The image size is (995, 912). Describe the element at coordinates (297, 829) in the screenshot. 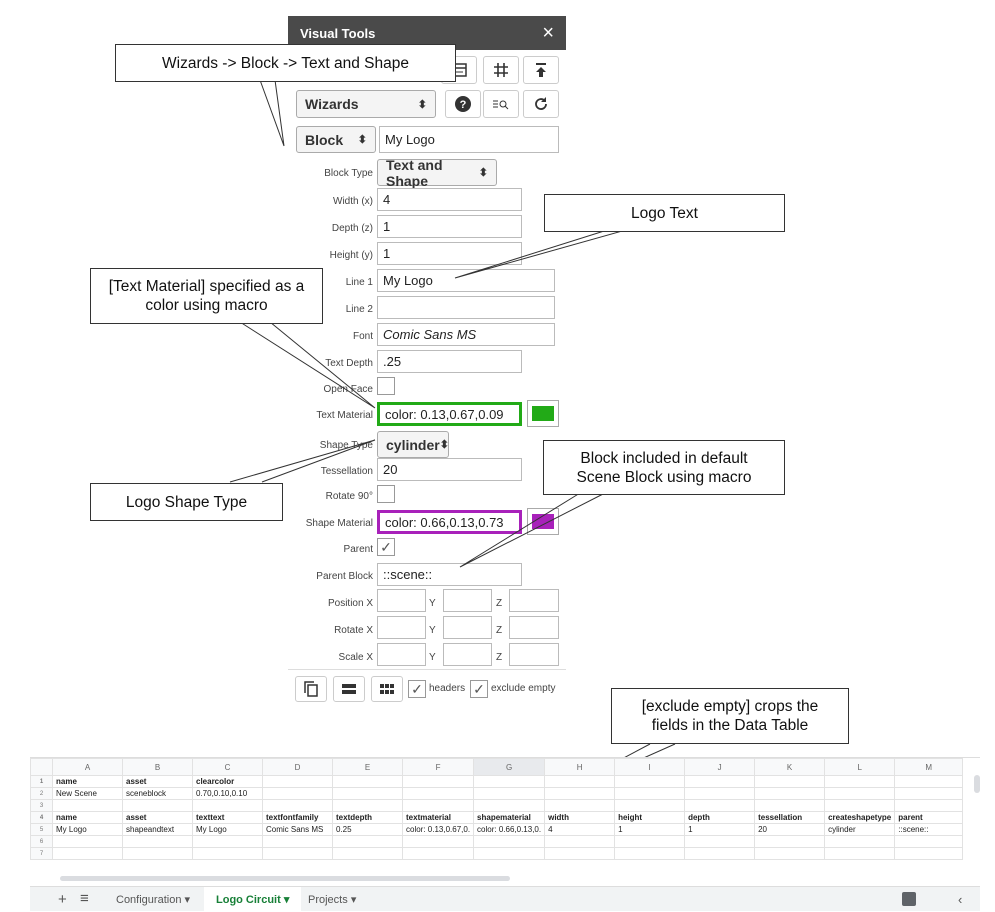

I see `cell: Comic Sans MS` at that location.